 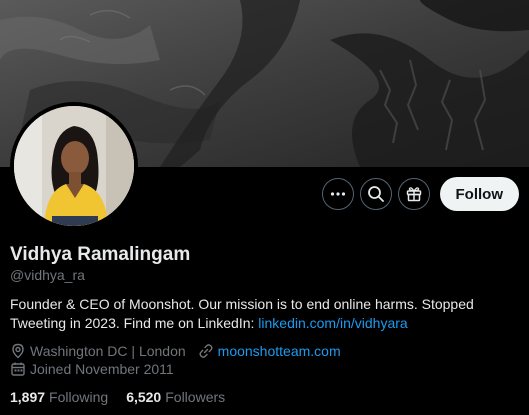 I want to click on subscribe-button, so click(x=413, y=194).